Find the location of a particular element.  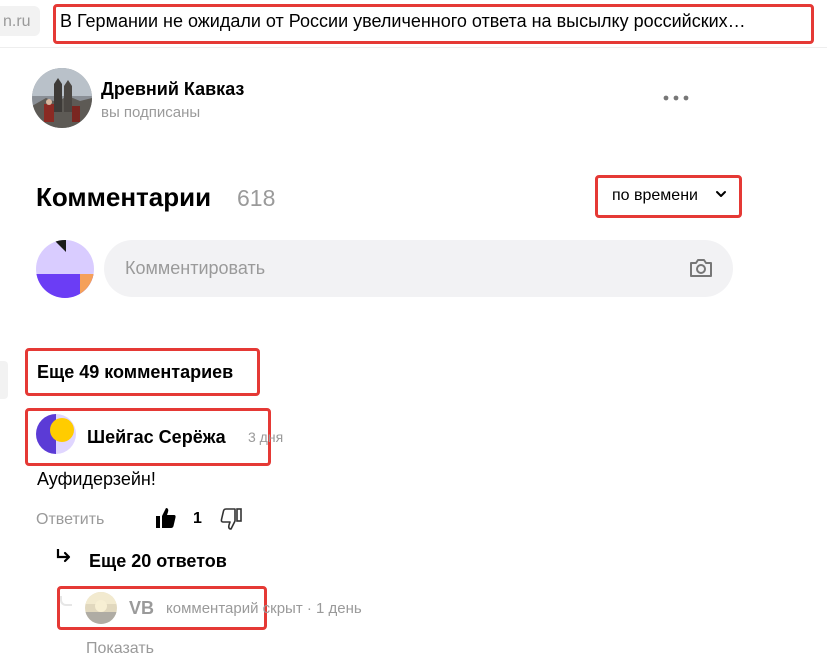

chevron-down-icon is located at coordinates (721, 194).